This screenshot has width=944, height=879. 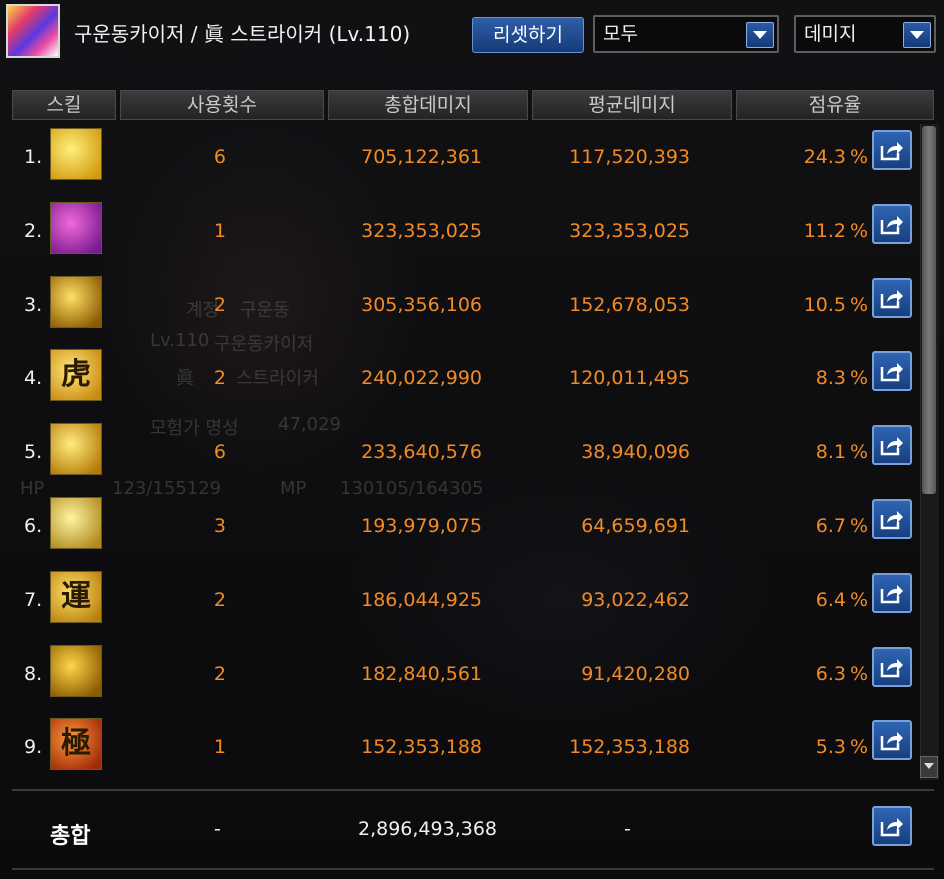 I want to click on column-header-count: 사용횟수, so click(x=222, y=105).